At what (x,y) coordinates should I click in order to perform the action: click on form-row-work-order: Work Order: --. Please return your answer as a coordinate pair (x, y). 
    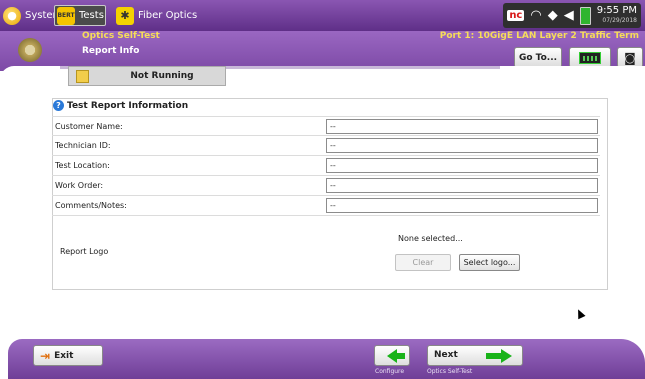
    Looking at the image, I should click on (326, 186).